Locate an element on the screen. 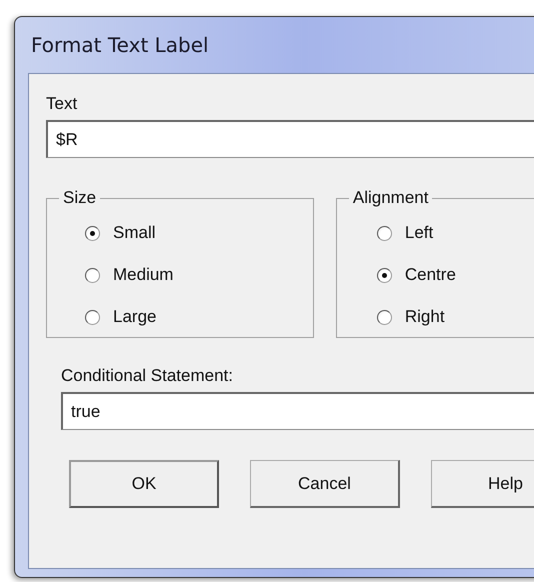  conditional-field: true is located at coordinates (297, 411).